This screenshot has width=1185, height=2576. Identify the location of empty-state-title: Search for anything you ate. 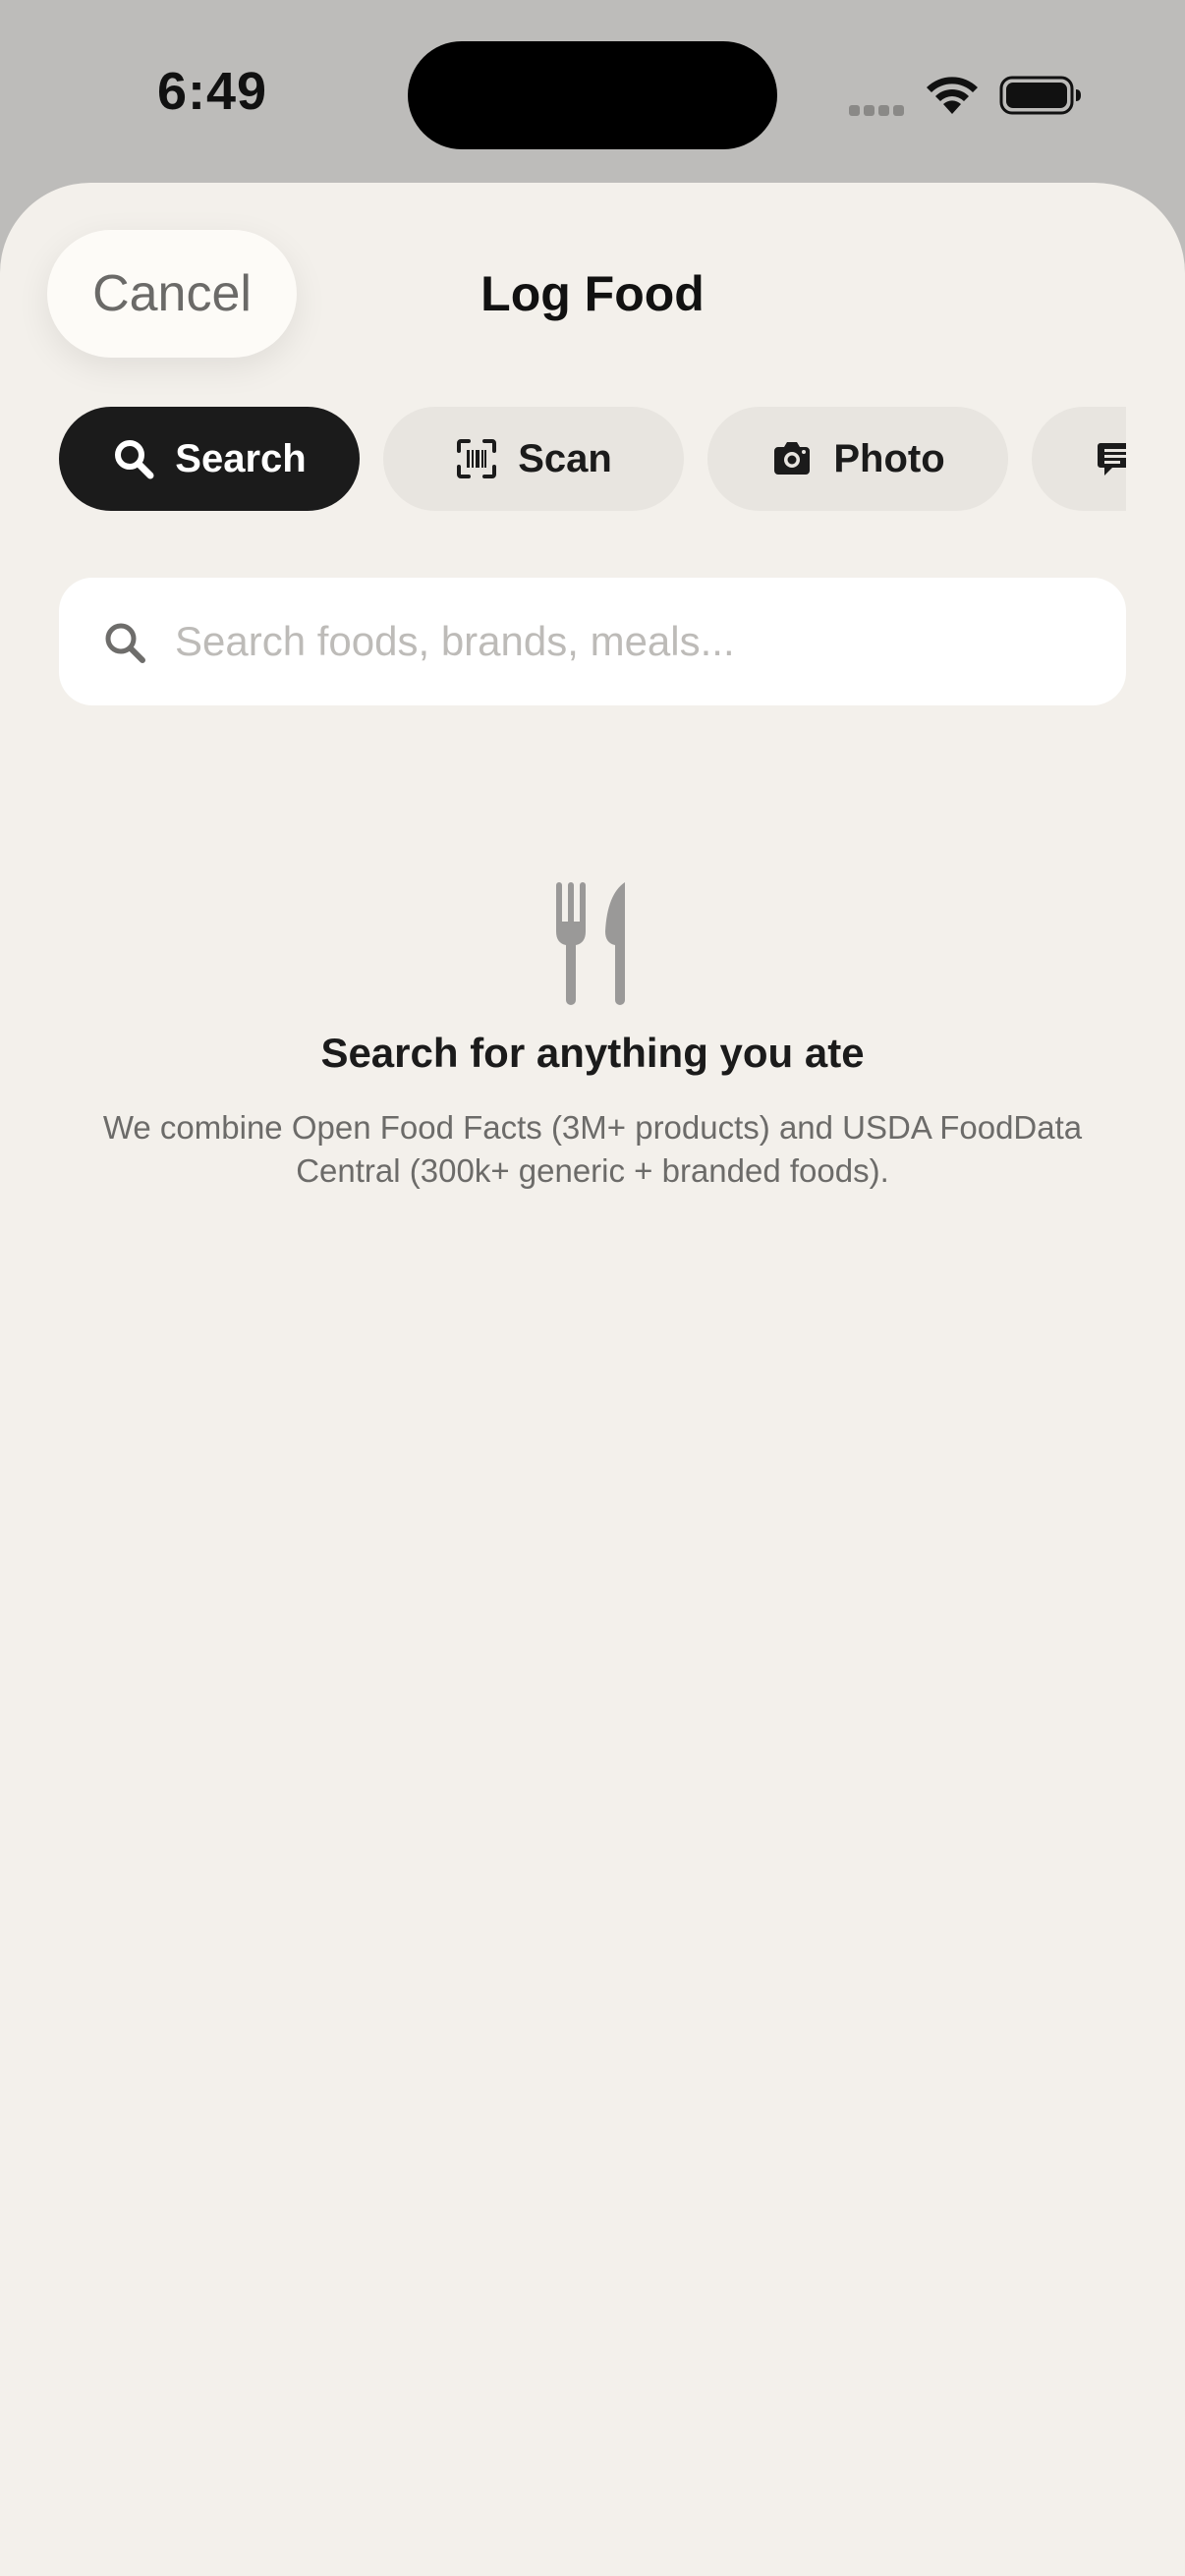
(592, 1053).